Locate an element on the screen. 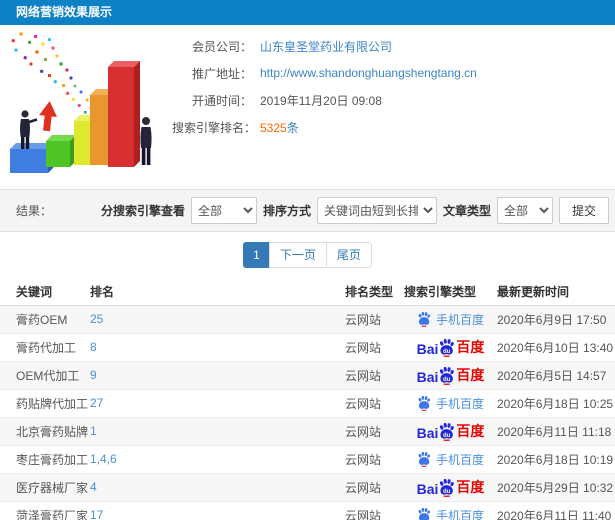 This screenshot has height=520, width=615. updated-cell: 2020年6月9日 17:50 is located at coordinates (556, 319).